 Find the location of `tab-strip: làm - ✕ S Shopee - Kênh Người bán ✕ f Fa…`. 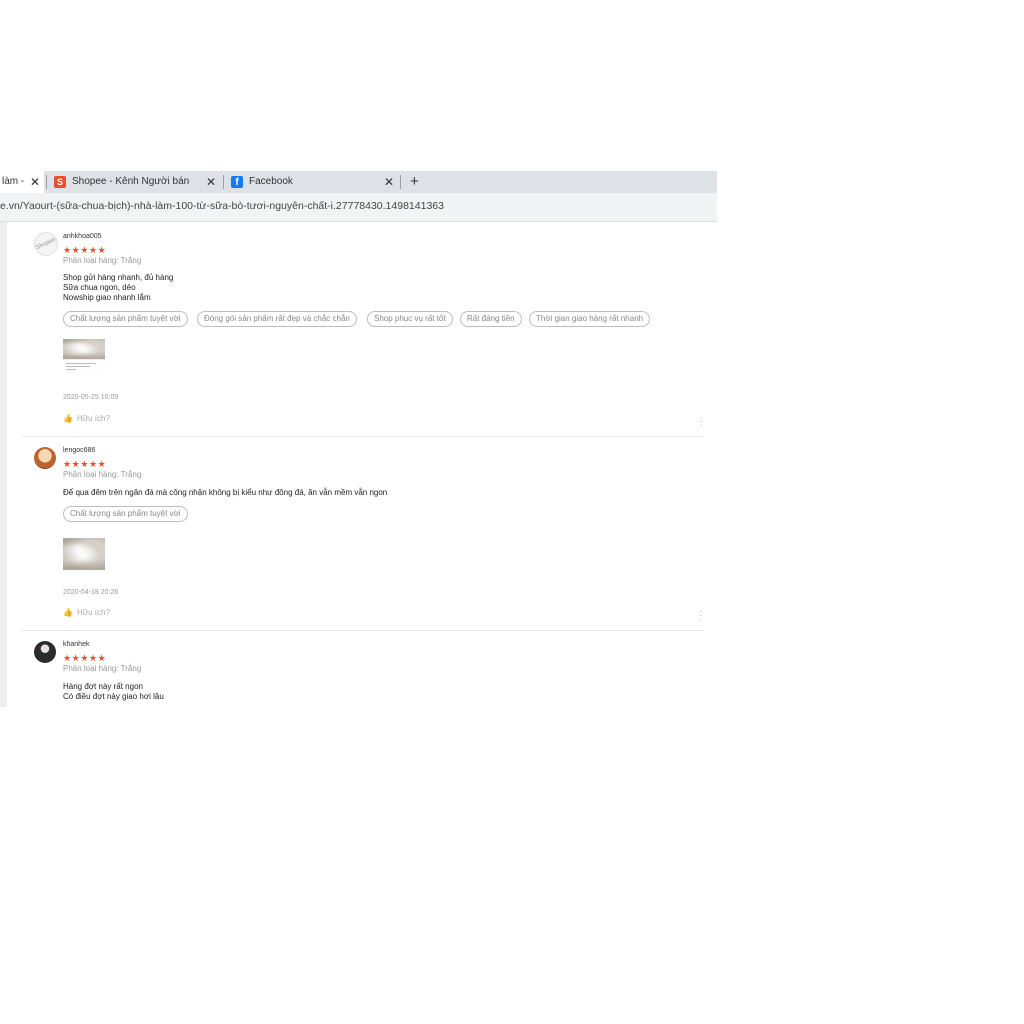

tab-strip: làm - ✕ S Shopee - Kênh Người bán ✕ f Fa… is located at coordinates (358, 182).